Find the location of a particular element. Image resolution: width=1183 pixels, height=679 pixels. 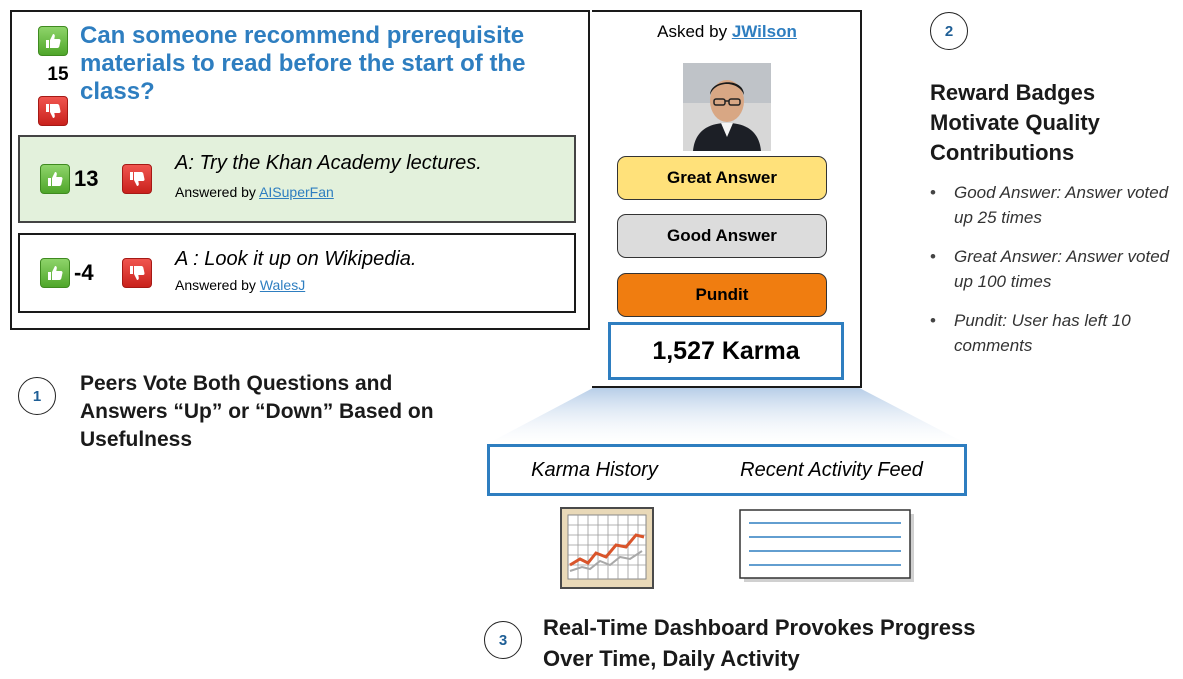

user-photo-icon is located at coordinates (727, 107).